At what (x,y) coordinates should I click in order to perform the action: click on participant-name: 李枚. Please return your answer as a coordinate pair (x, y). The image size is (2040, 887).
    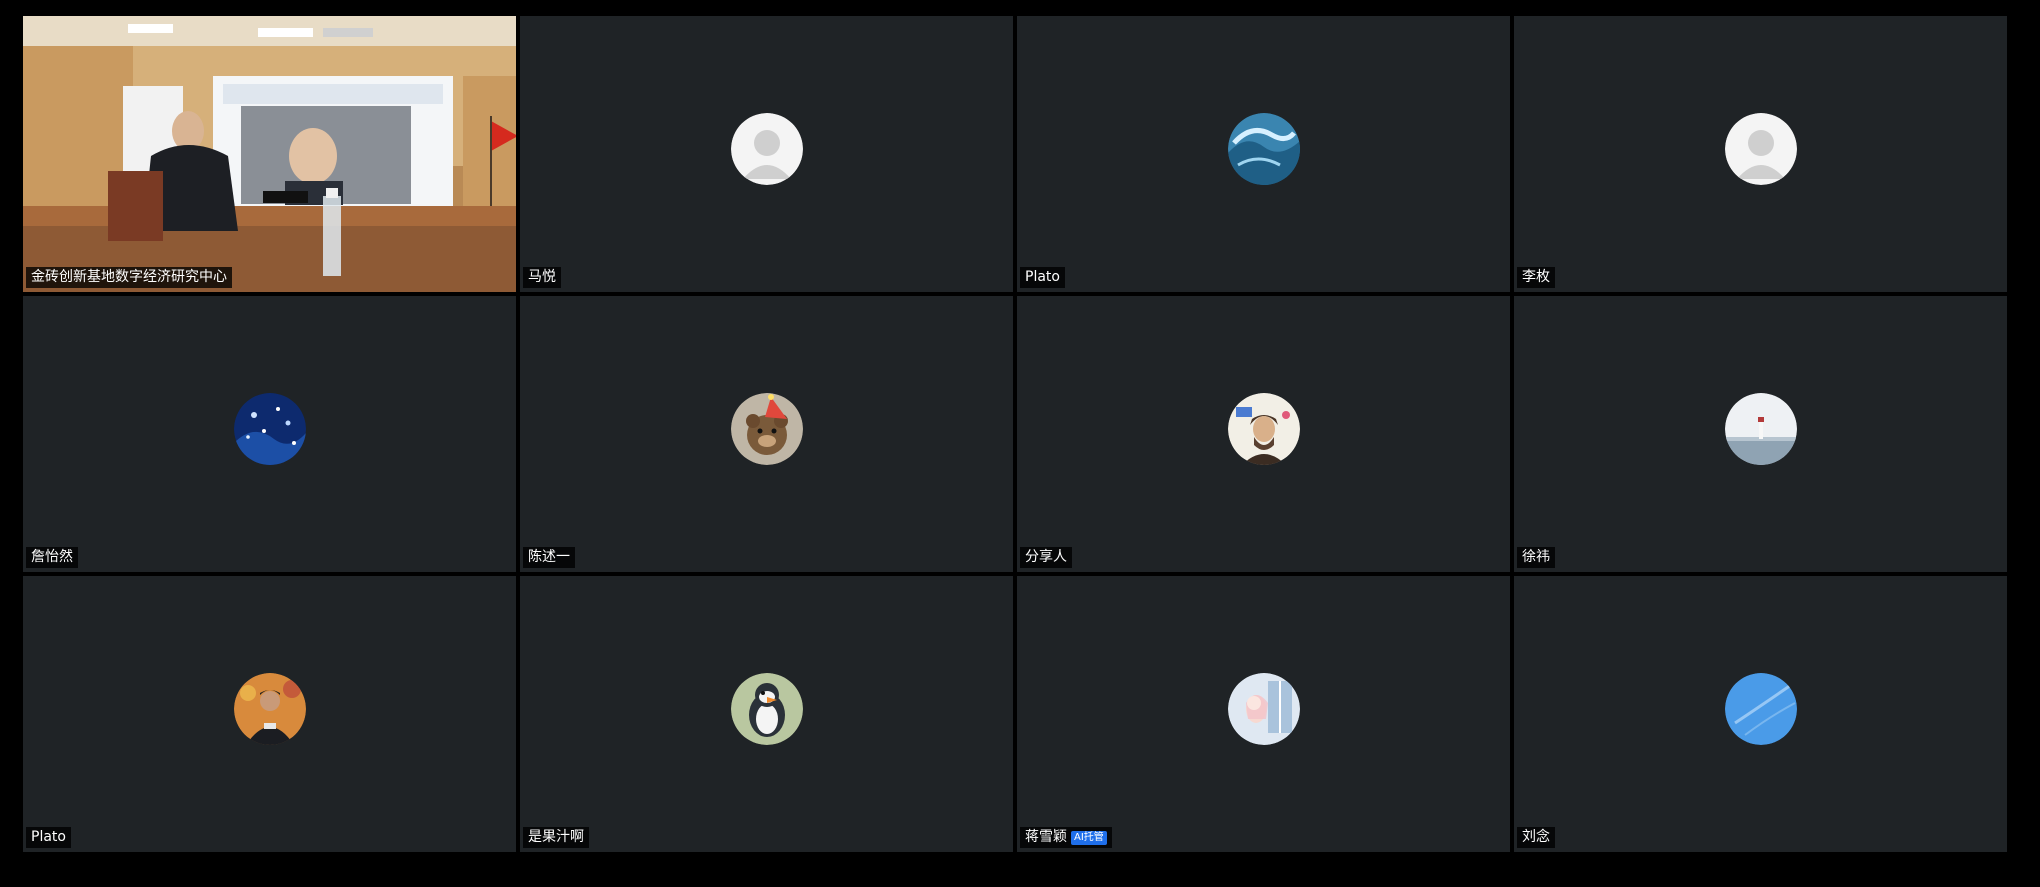
    Looking at the image, I should click on (1536, 277).